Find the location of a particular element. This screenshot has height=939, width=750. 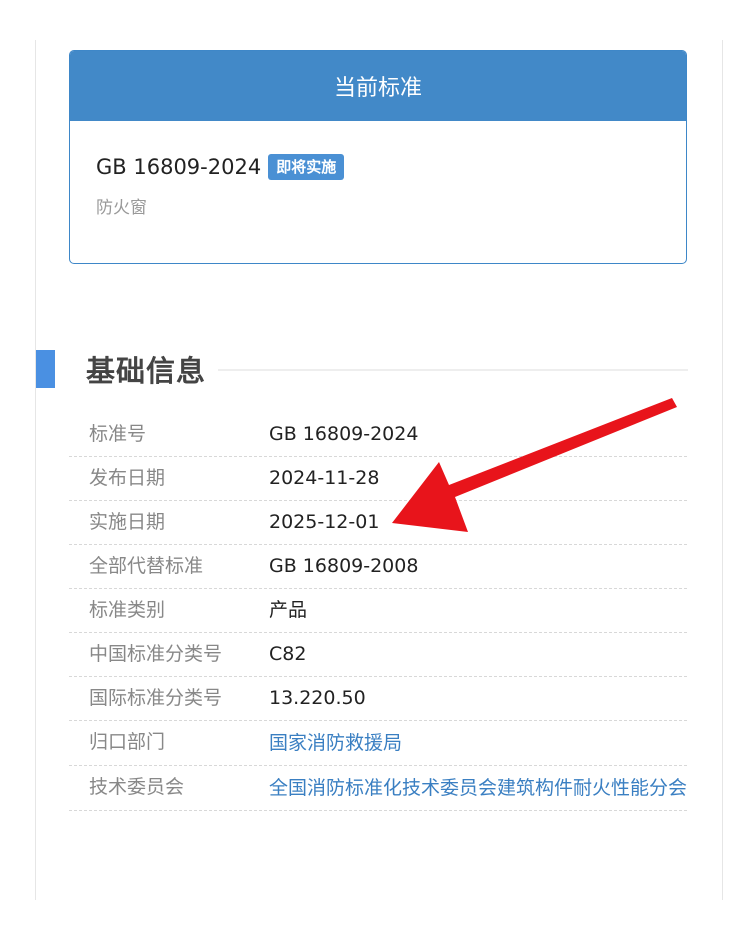

info-label: 标准号 is located at coordinates (118, 434).